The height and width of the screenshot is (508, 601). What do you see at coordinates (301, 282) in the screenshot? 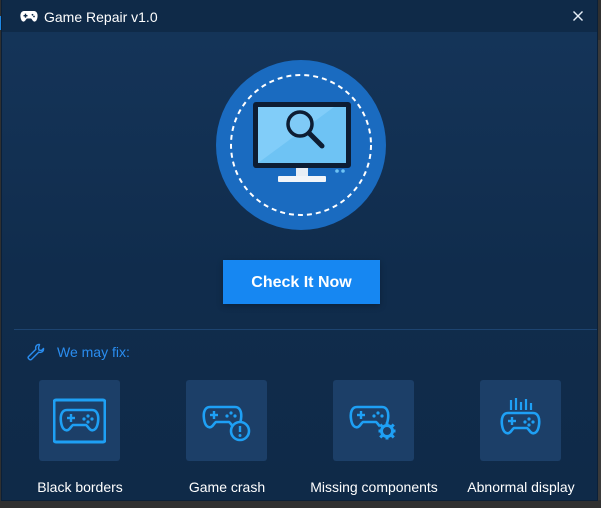
I see `check-it-now-button: Check It Now` at bounding box center [301, 282].